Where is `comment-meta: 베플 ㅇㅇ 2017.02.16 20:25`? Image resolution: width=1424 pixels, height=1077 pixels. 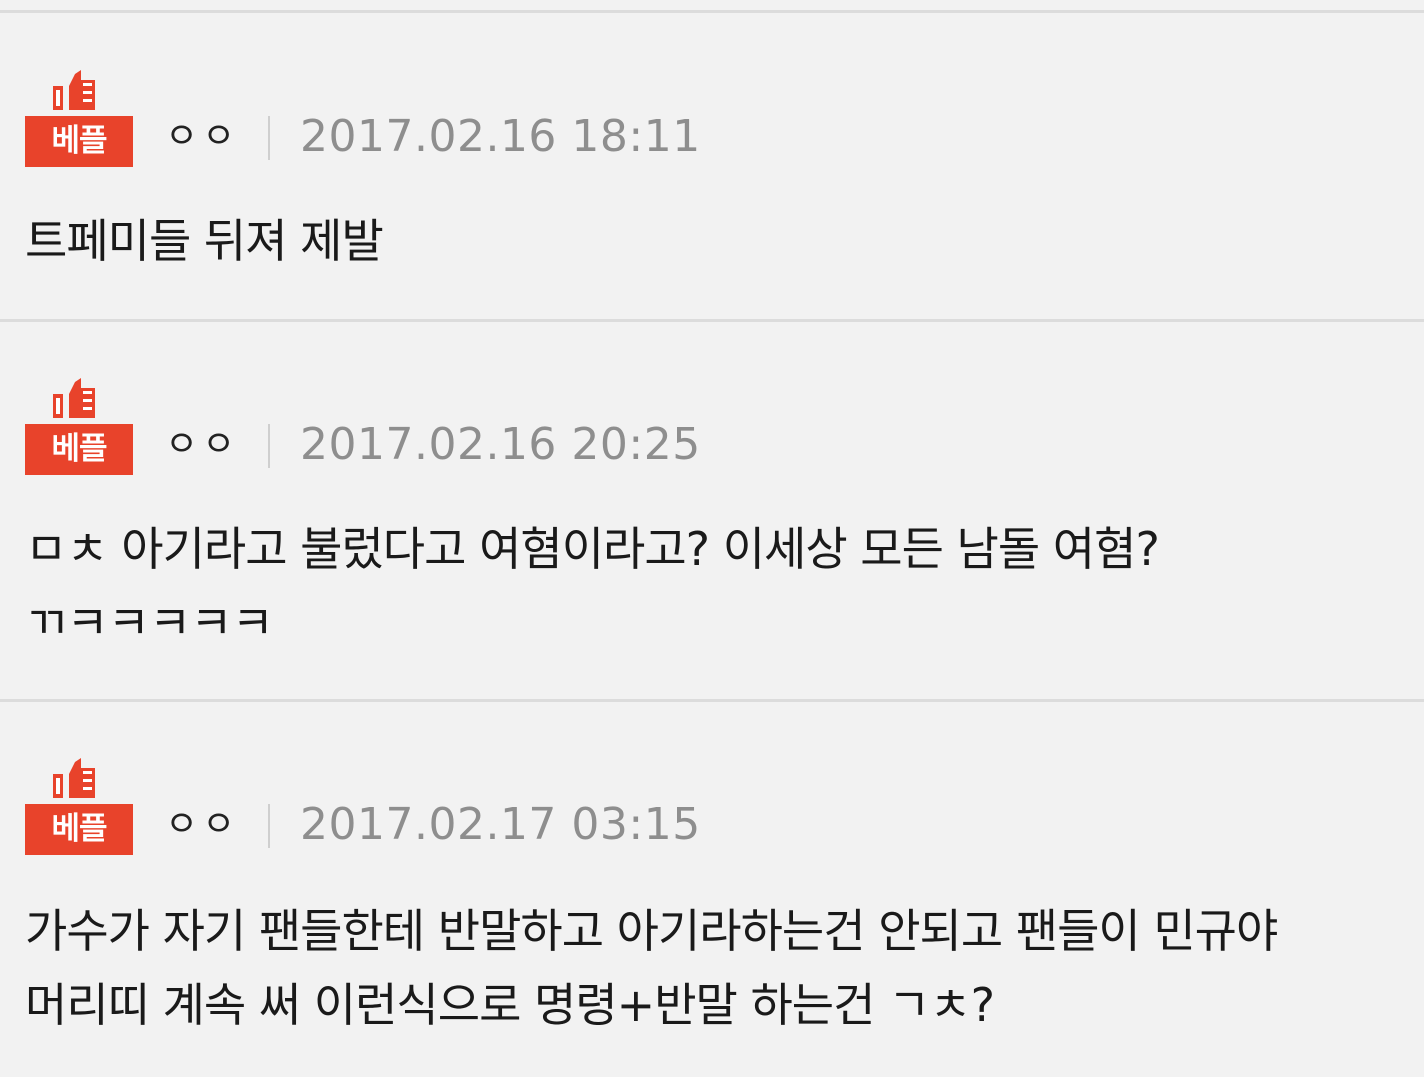 comment-meta: 베플 ㅇㅇ 2017.02.16 20:25 is located at coordinates (705, 429).